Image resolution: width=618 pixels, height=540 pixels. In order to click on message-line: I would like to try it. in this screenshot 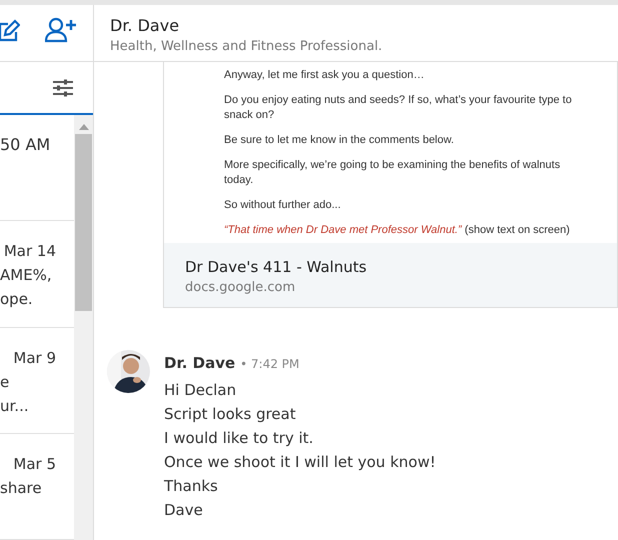, I will do `click(239, 438)`.